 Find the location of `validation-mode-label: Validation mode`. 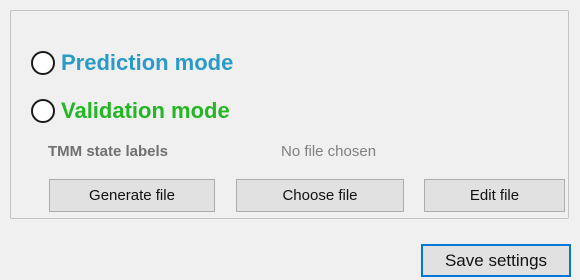

validation-mode-label: Validation mode is located at coordinates (145, 110).